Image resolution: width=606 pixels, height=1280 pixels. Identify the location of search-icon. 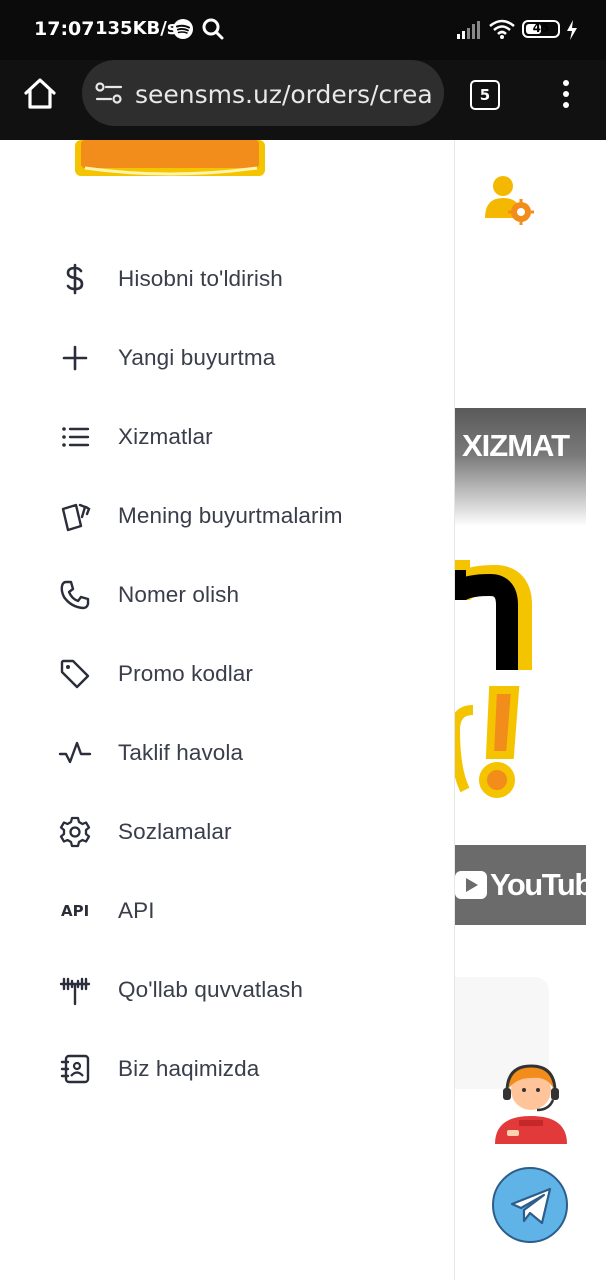
(213, 29).